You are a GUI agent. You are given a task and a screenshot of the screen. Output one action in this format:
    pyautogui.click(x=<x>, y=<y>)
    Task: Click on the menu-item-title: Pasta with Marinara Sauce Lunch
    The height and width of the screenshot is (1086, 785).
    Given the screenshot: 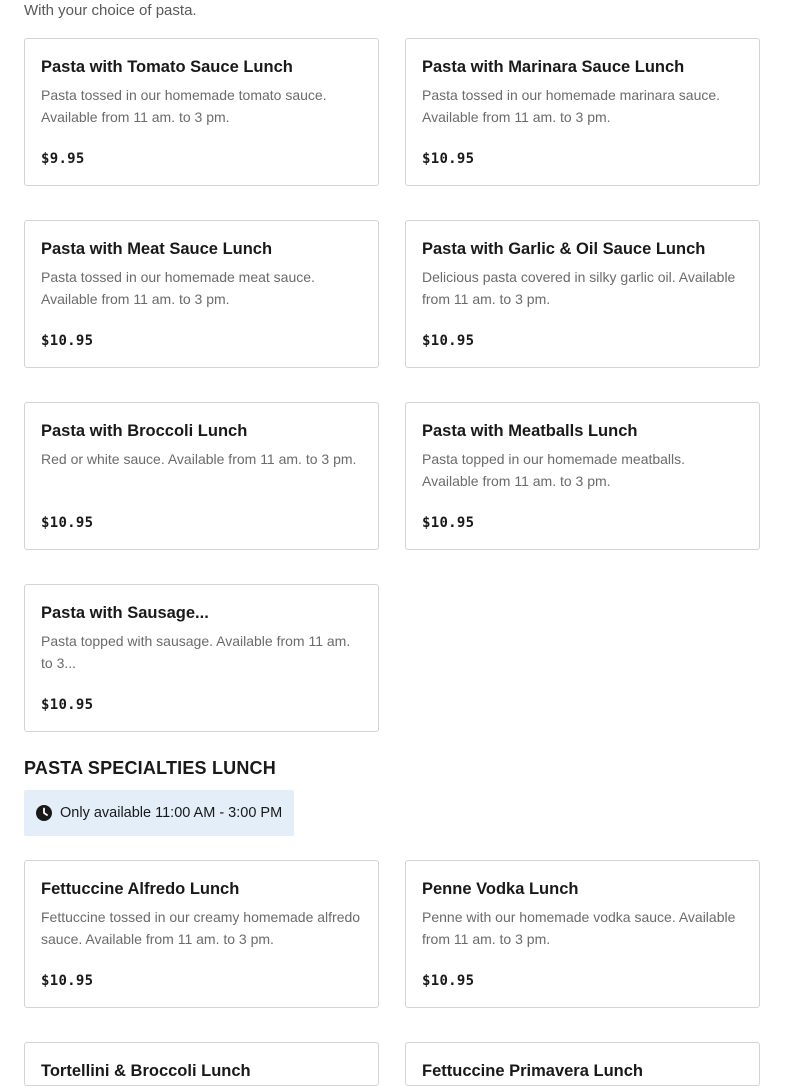 What is the action you would take?
    pyautogui.click(x=553, y=67)
    